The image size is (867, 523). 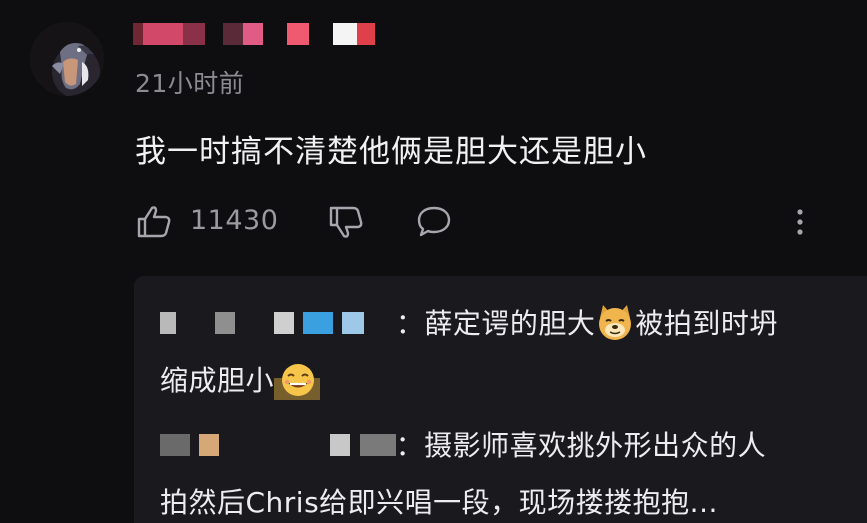 I want to click on reply-text-line2: 缩成胆小, so click(x=217, y=380).